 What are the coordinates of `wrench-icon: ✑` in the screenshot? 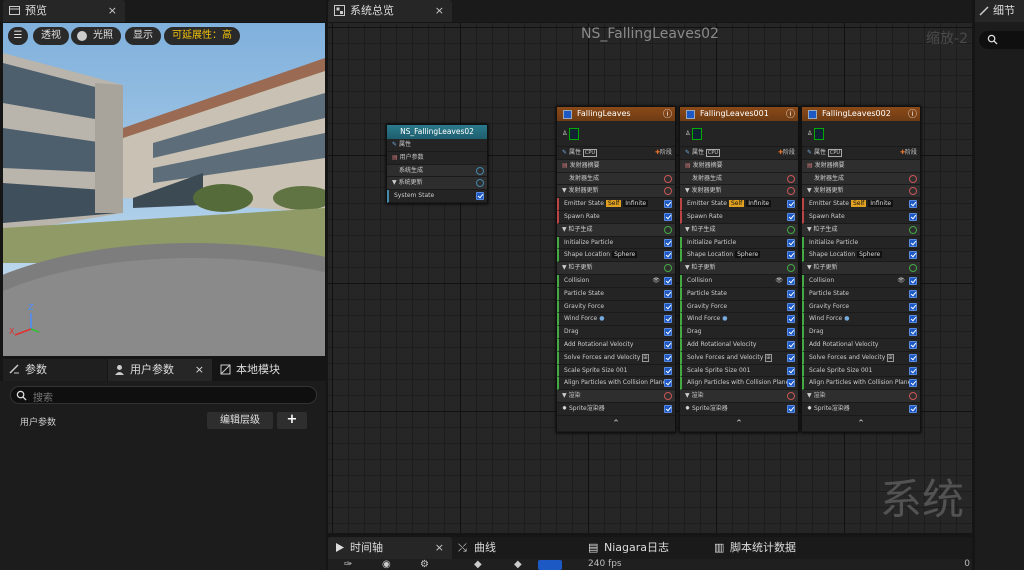 It's located at (348, 564).